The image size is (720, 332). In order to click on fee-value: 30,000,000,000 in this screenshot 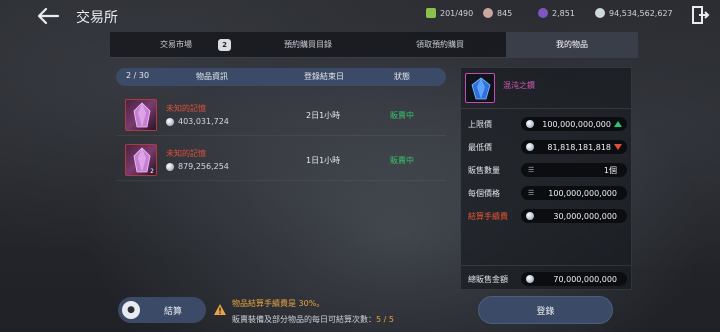, I will do `click(585, 216)`.